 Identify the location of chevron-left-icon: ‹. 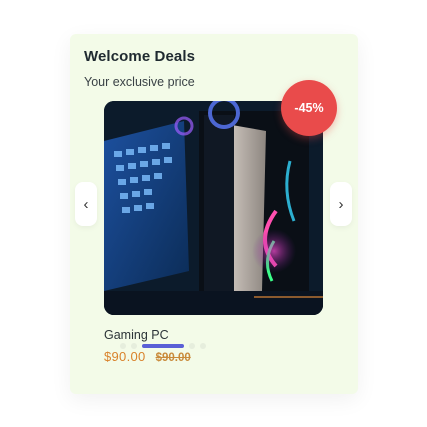
(86, 204).